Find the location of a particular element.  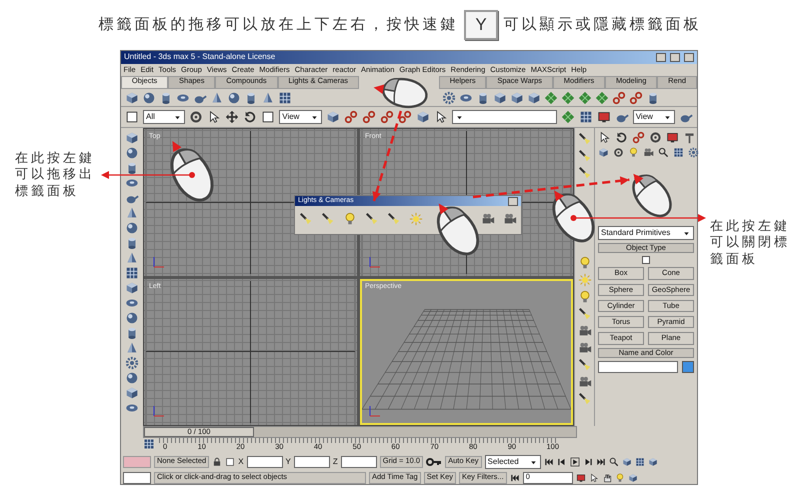

render-view-dropdown: View is located at coordinates (653, 117).